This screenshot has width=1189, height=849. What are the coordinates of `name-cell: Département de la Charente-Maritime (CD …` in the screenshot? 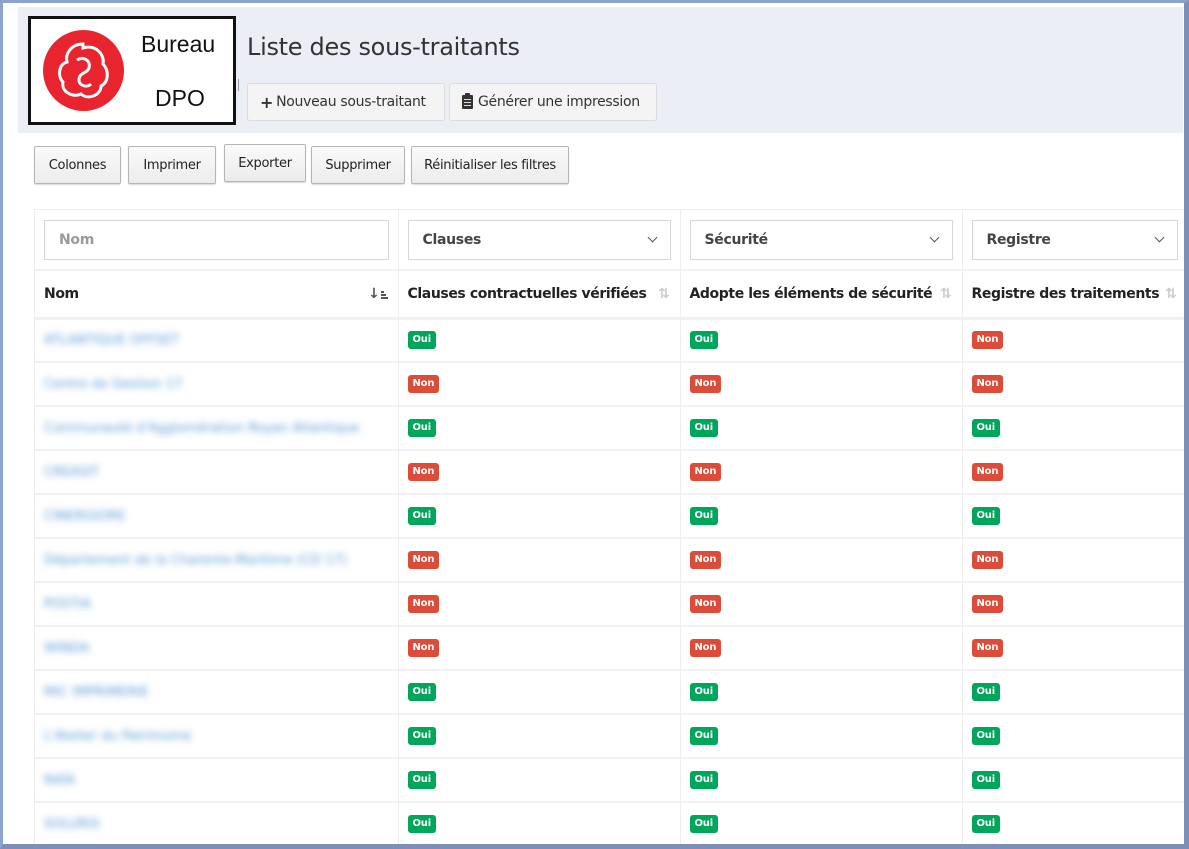 It's located at (217, 560).